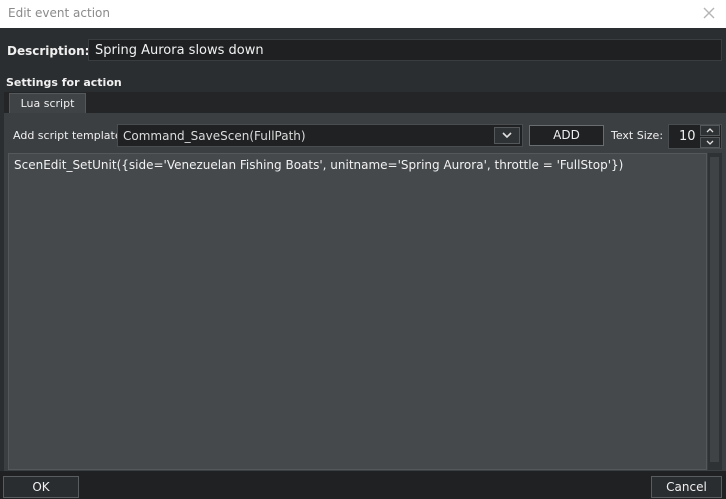 The height and width of the screenshot is (499, 726). I want to click on ok-button: OK, so click(41, 487).